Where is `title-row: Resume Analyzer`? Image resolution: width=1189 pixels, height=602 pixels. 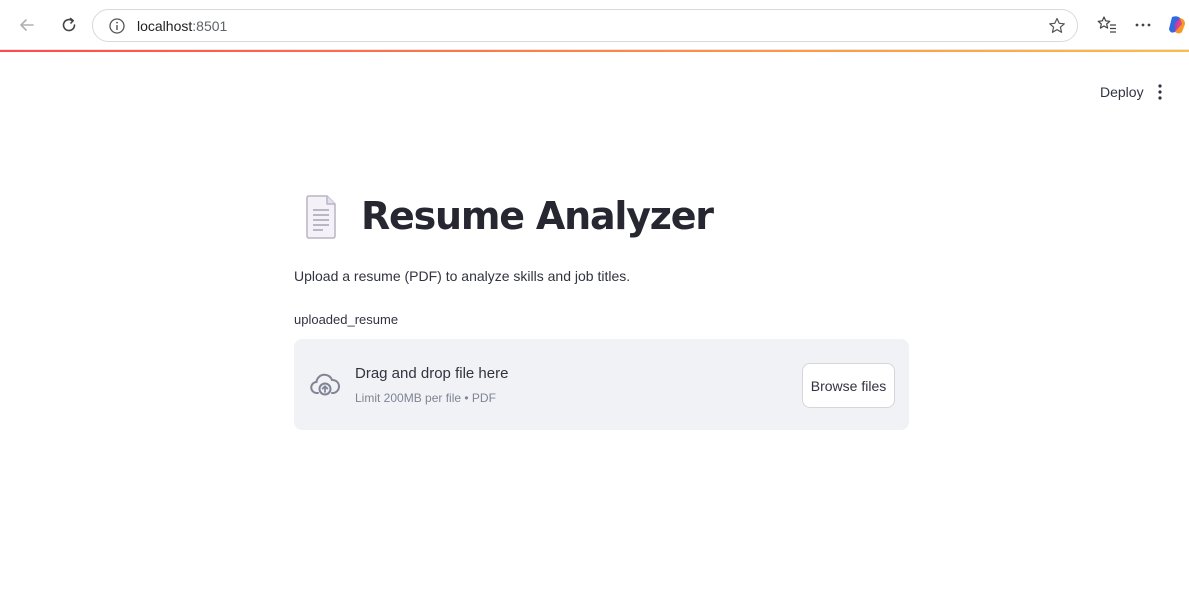 title-row: Resume Analyzer is located at coordinates (601, 216).